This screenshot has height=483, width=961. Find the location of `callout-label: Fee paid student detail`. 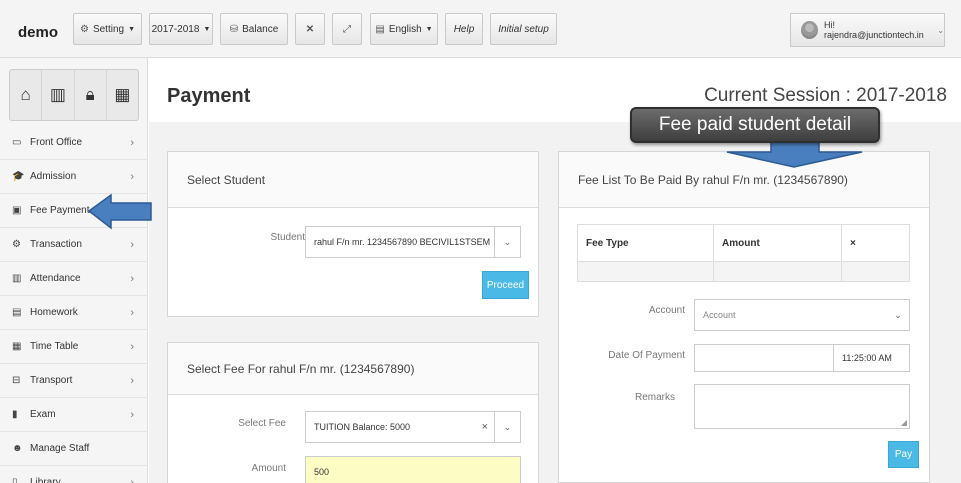

callout-label: Fee paid student detail is located at coordinates (755, 125).